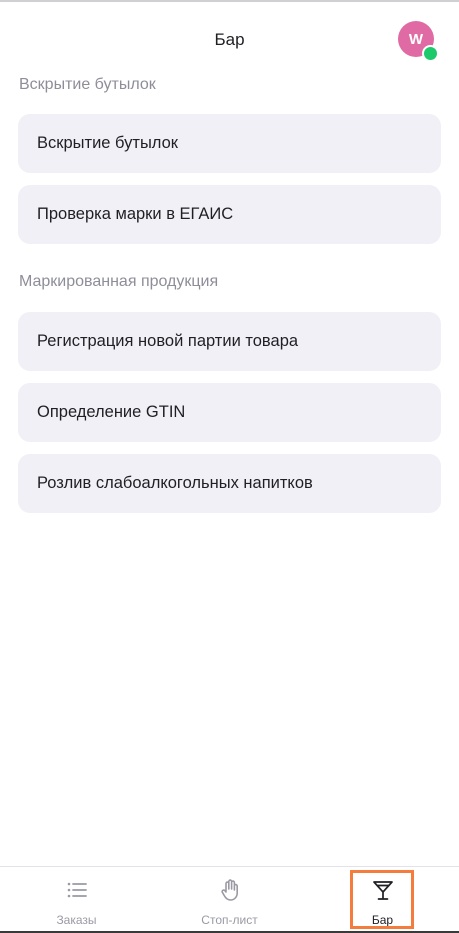 The height and width of the screenshot is (933, 459). Describe the element at coordinates (382, 920) in the screenshot. I see `tab-bar-label: Бар` at that location.